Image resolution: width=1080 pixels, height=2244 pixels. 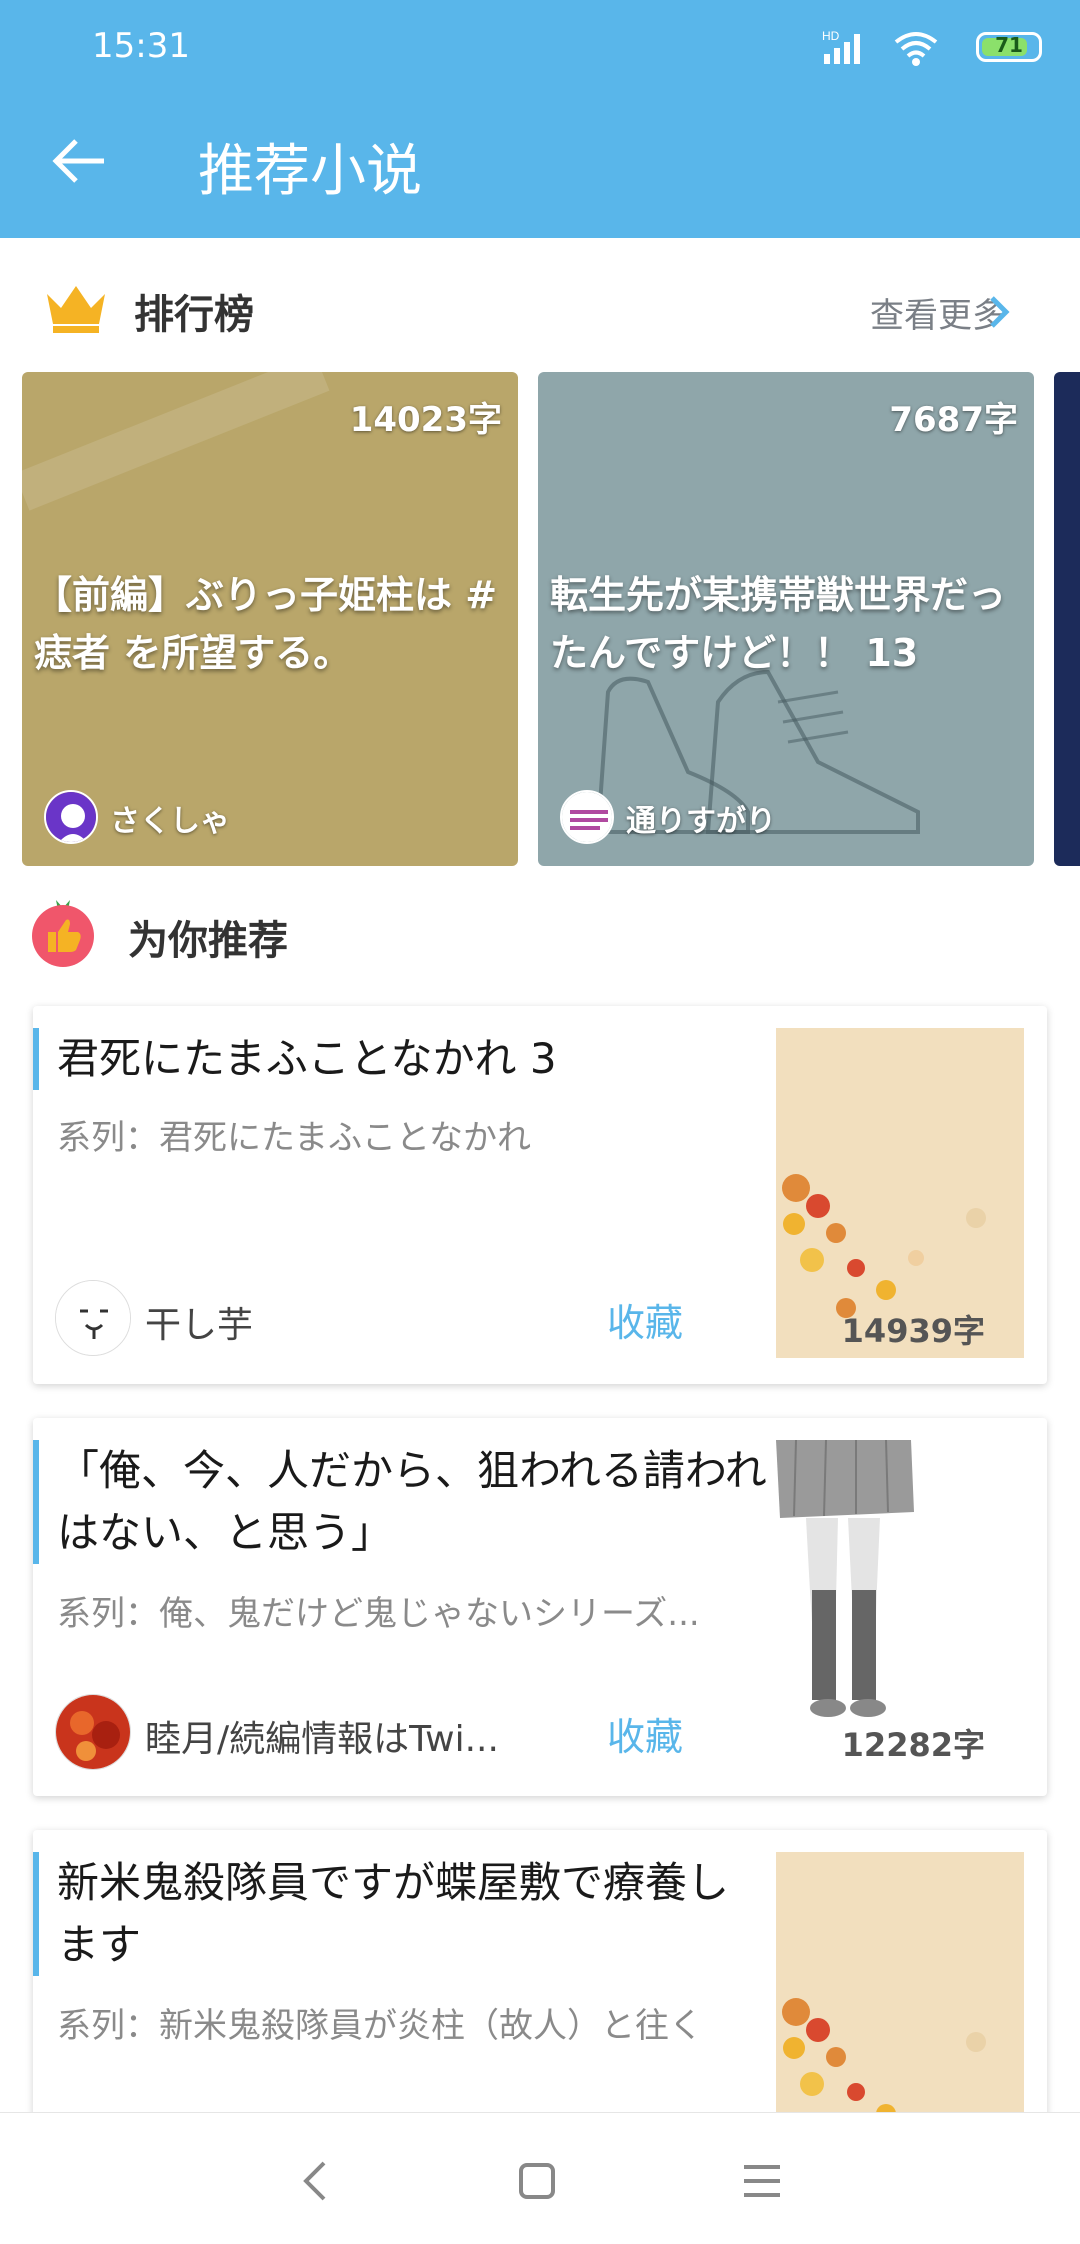 I want to click on status-icons: HD 71, so click(x=932, y=48).